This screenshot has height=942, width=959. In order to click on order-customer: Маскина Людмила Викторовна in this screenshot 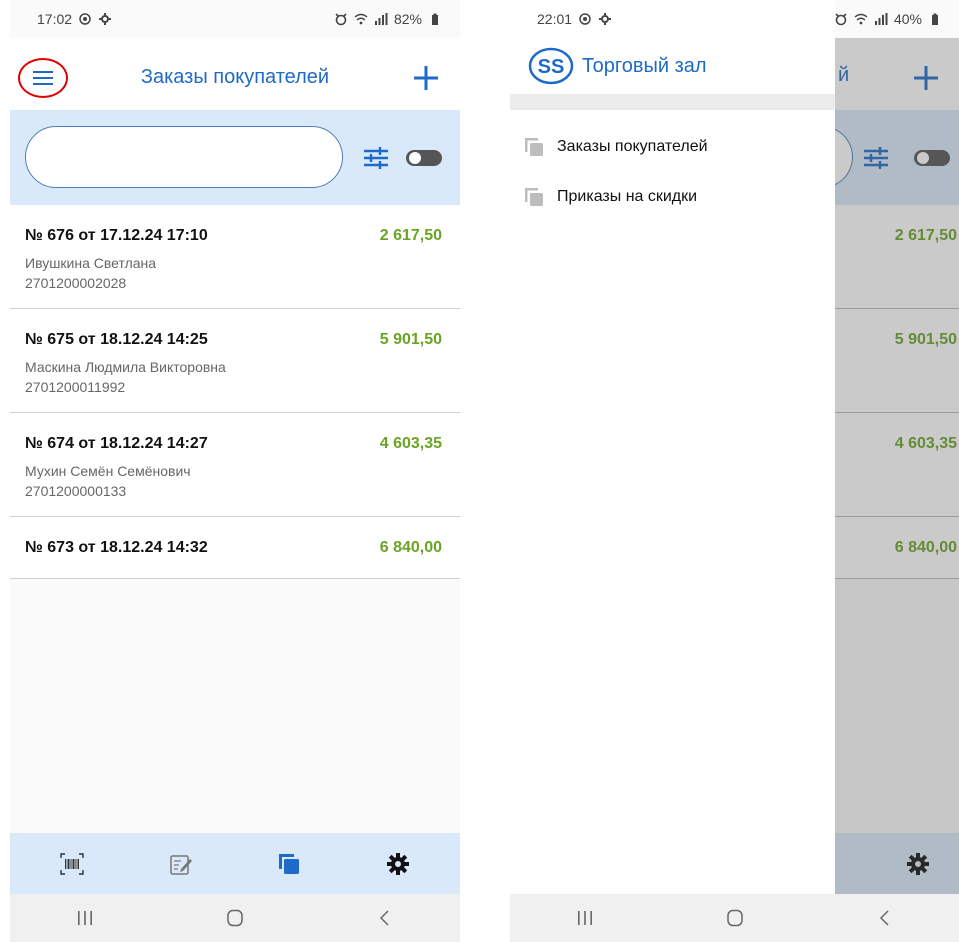, I will do `click(125, 367)`.